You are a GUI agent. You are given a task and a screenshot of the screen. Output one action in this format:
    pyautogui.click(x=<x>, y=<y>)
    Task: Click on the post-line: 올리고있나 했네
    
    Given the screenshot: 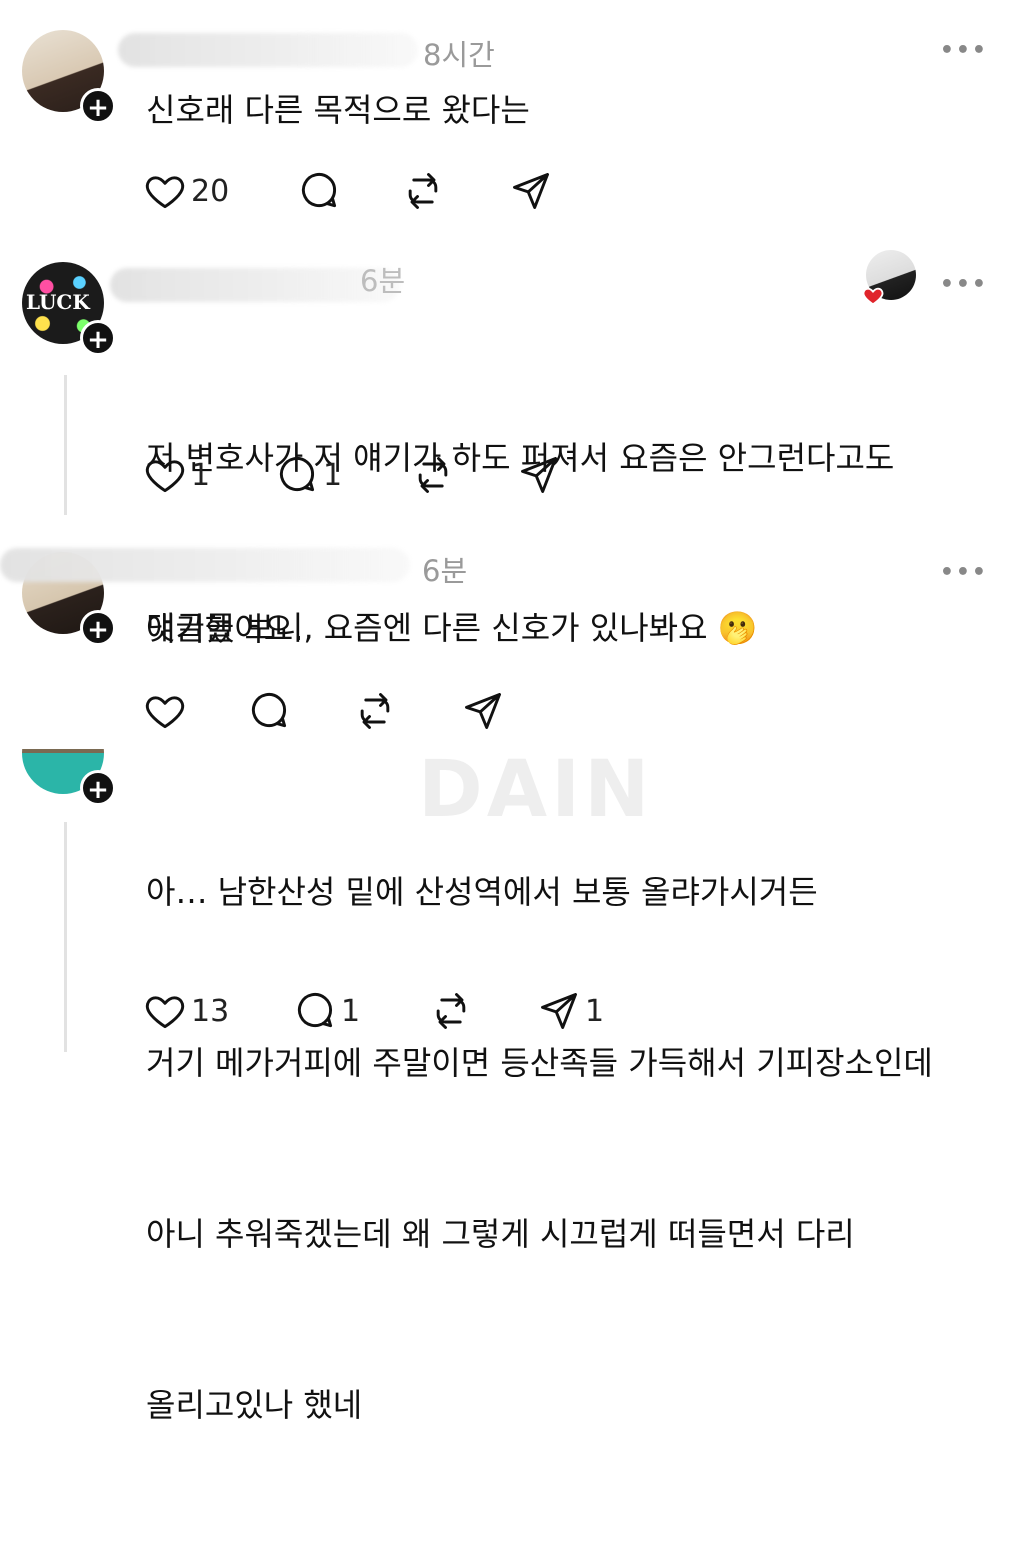 What is the action you would take?
    pyautogui.click(x=254, y=1405)
    